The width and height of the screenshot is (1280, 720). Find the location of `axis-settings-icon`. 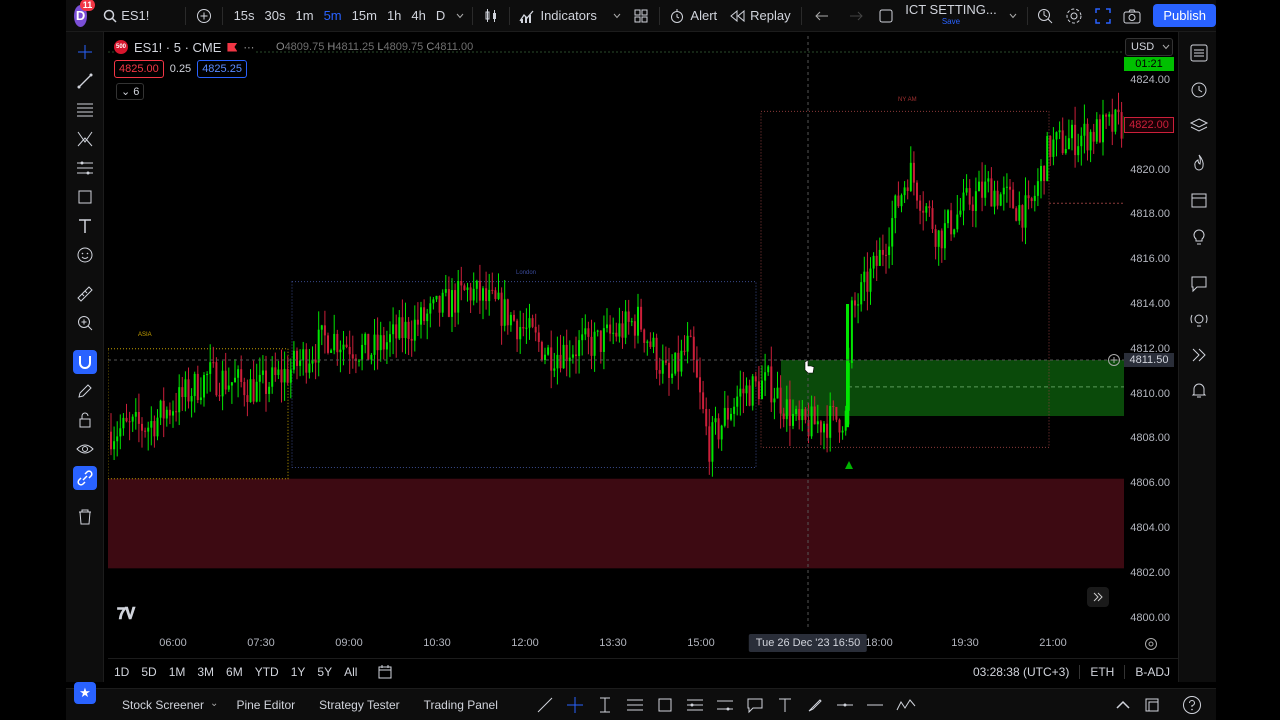

axis-settings-icon is located at coordinates (1151, 644).